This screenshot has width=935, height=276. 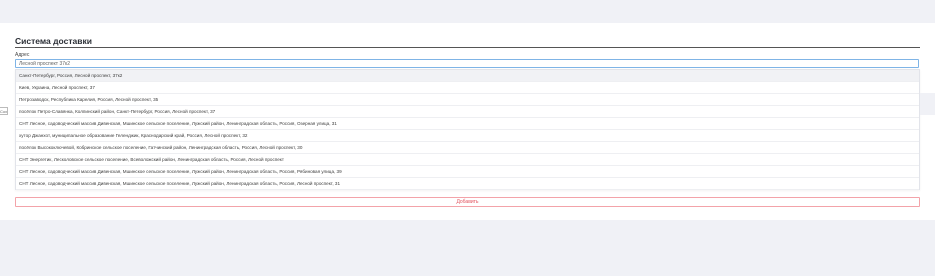 I want to click on add-button: Добавить, so click(x=467, y=202).